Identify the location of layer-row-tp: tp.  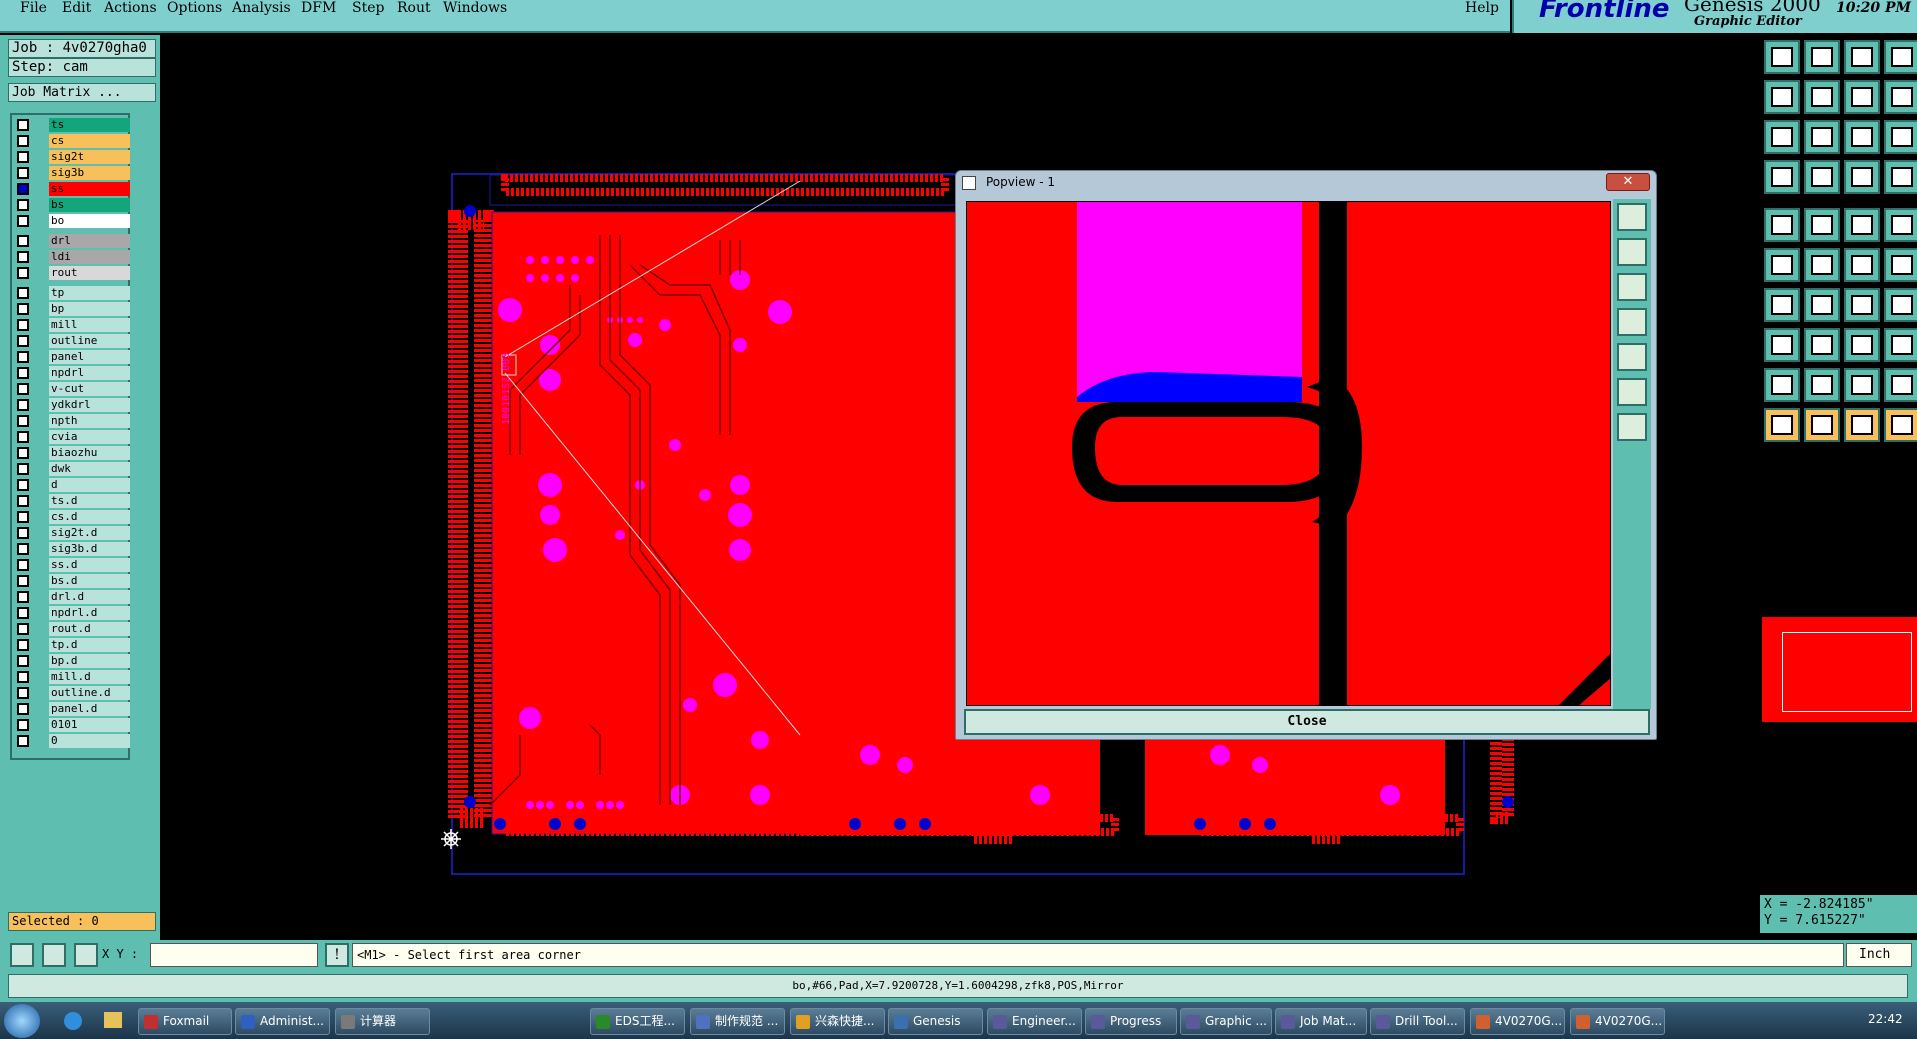
(72, 293).